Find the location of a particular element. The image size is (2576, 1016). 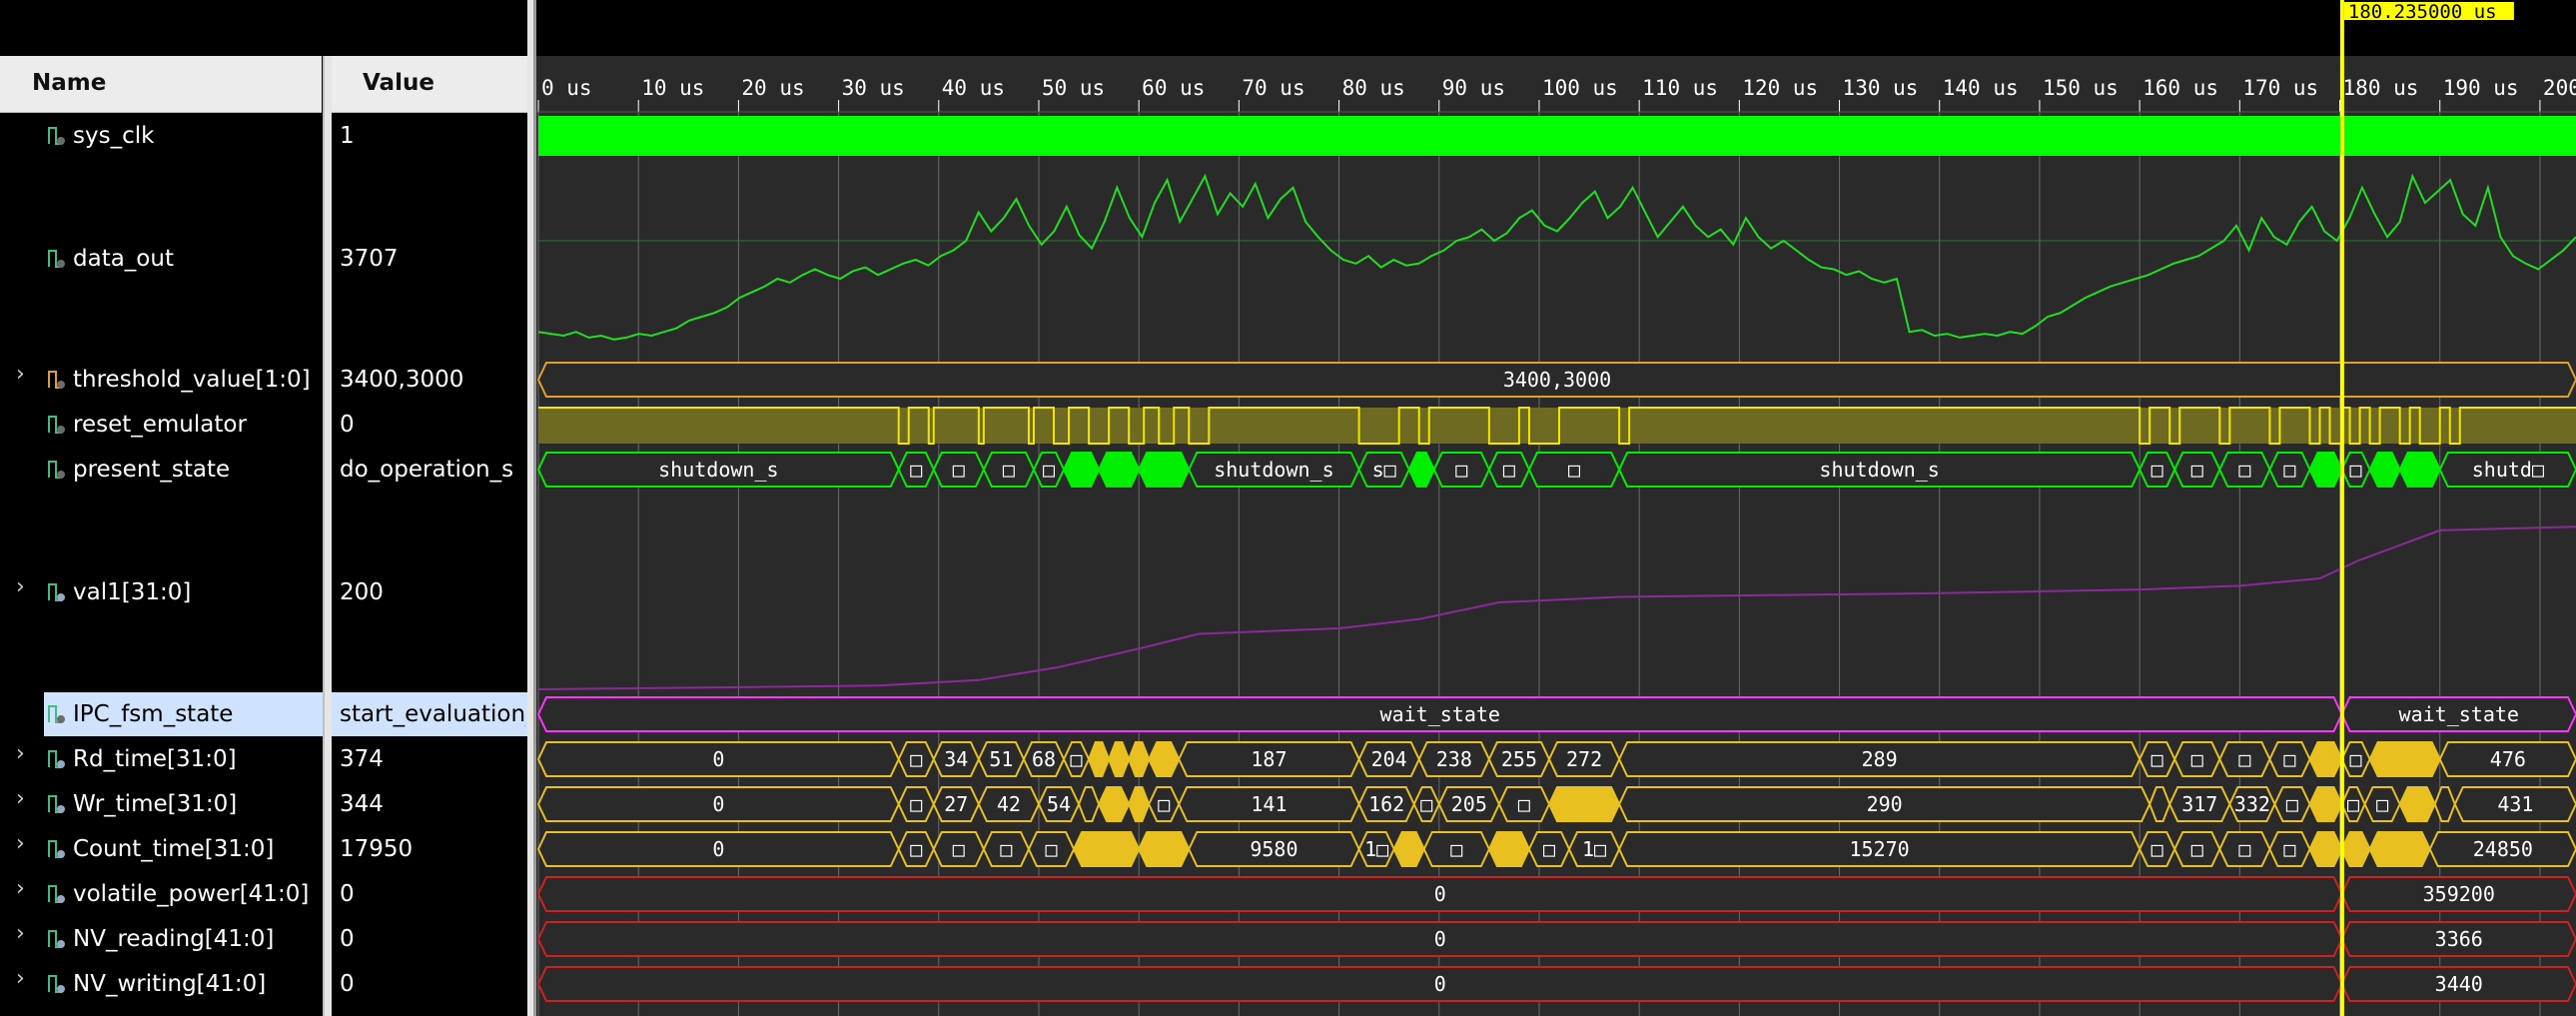

signal-row: data_out 3707 is located at coordinates (264, 259).